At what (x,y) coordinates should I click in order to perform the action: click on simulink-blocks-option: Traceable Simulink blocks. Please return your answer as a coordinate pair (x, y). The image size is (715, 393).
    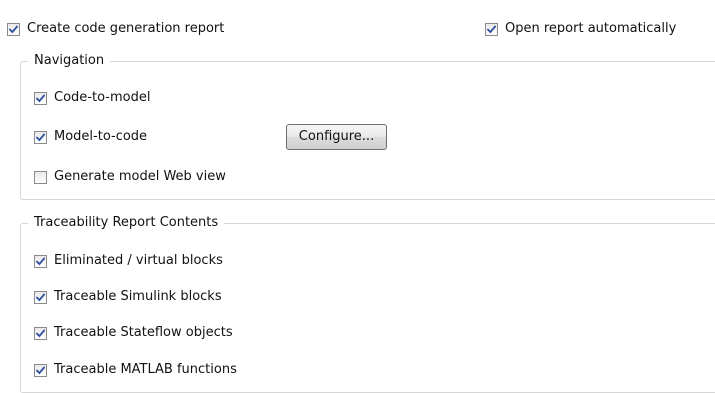
    Looking at the image, I should click on (128, 297).